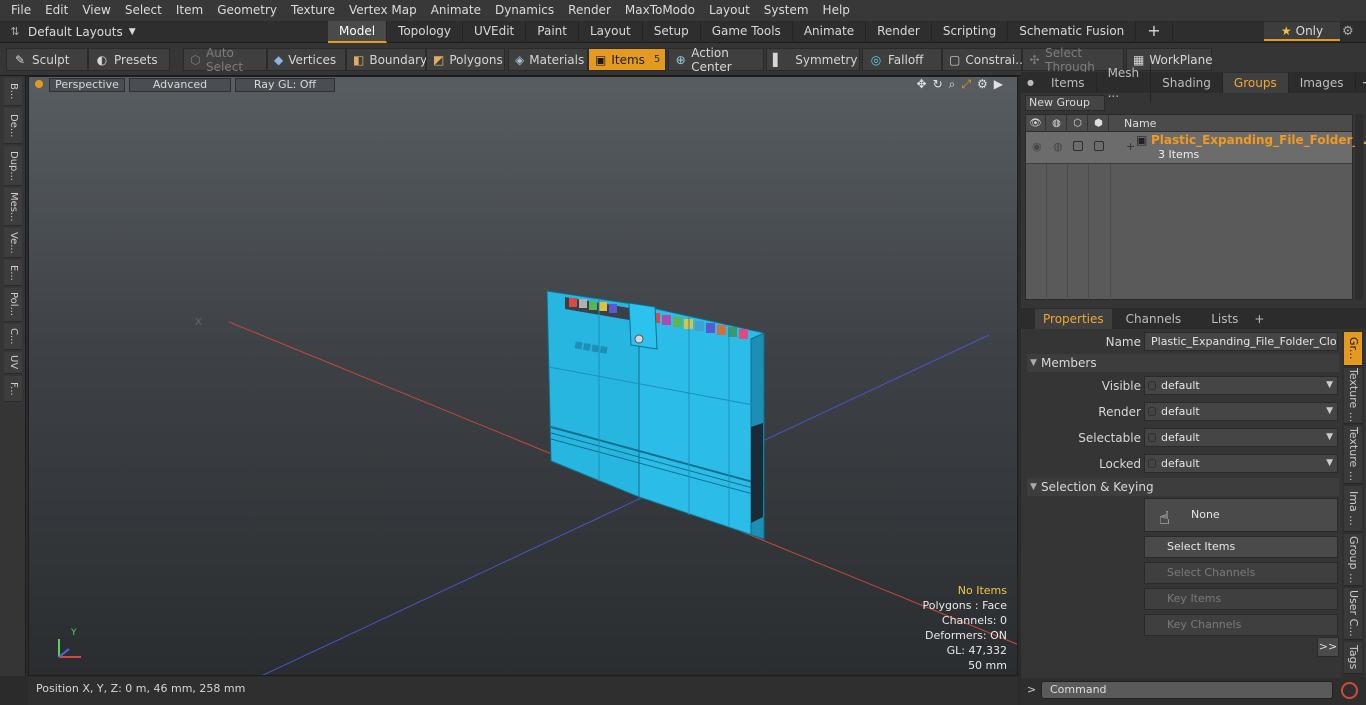 This screenshot has height=705, width=1366. Describe the element at coordinates (189, 10) in the screenshot. I see `menu-item: Item` at that location.